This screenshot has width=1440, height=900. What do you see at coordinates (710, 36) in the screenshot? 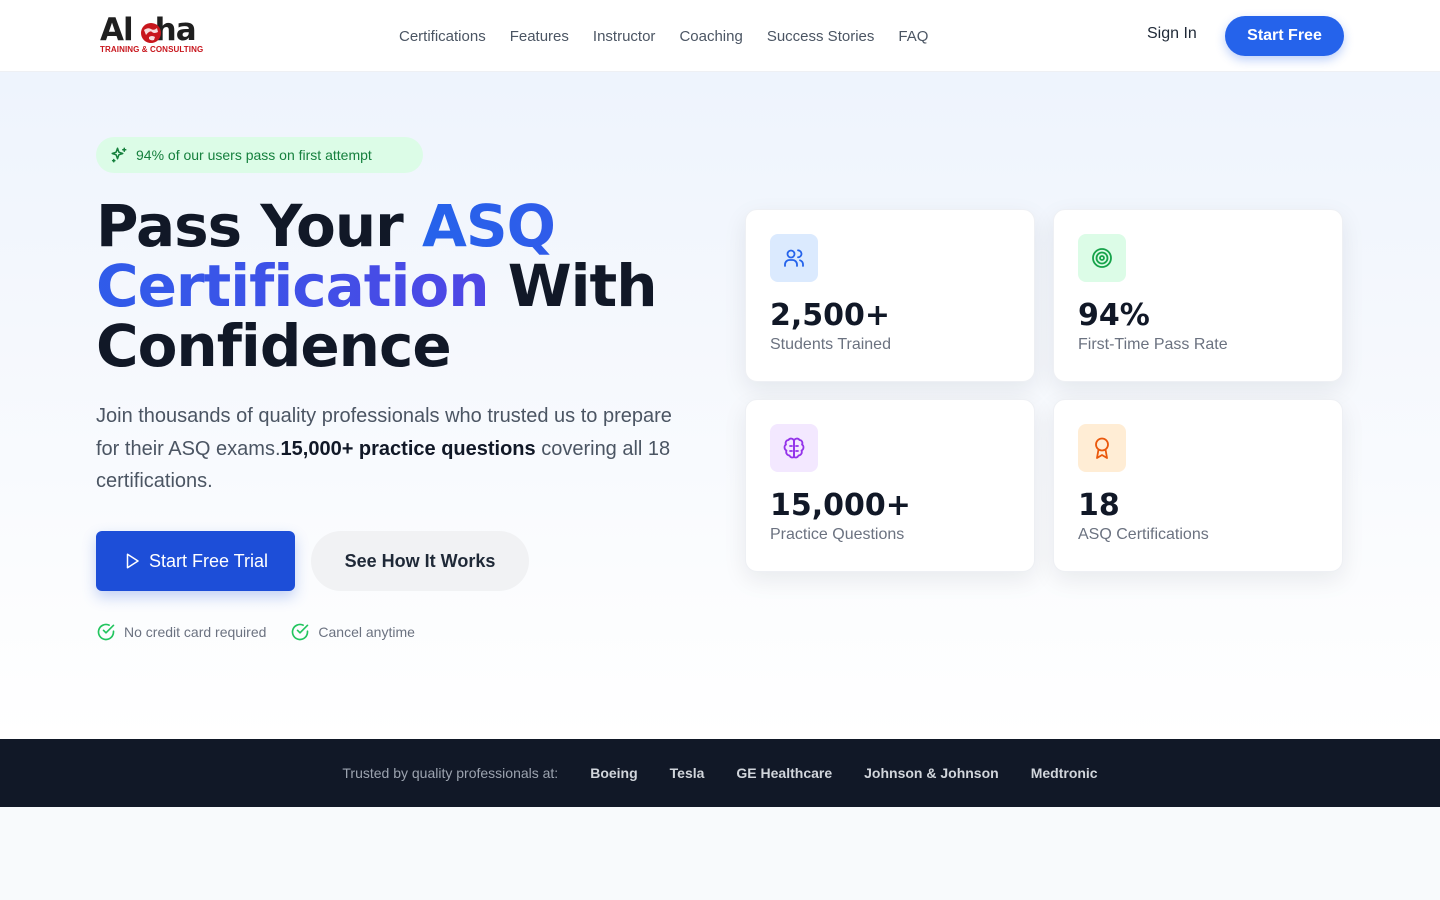
I see `nav-coaching: Coaching` at bounding box center [710, 36].